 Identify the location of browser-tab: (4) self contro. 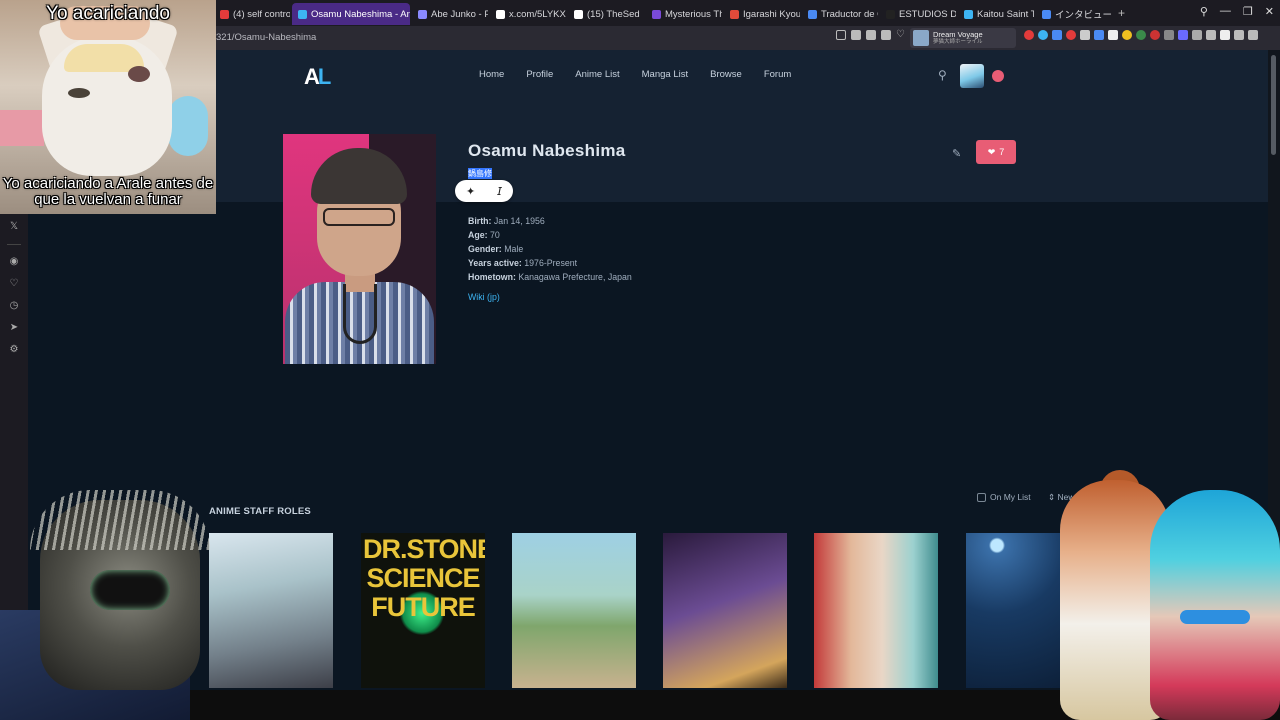
(252, 14).